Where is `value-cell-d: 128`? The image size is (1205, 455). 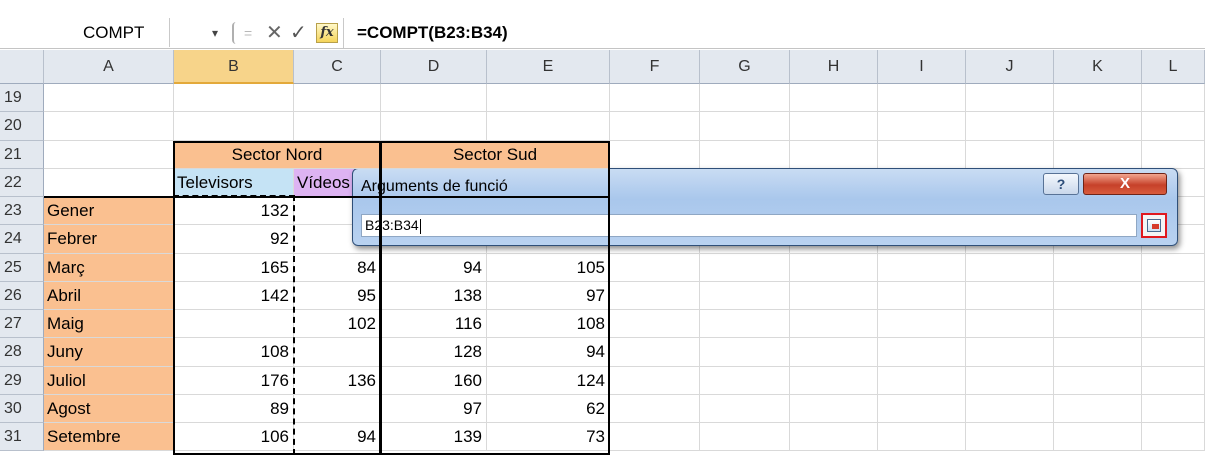
value-cell-d: 128 is located at coordinates (434, 352).